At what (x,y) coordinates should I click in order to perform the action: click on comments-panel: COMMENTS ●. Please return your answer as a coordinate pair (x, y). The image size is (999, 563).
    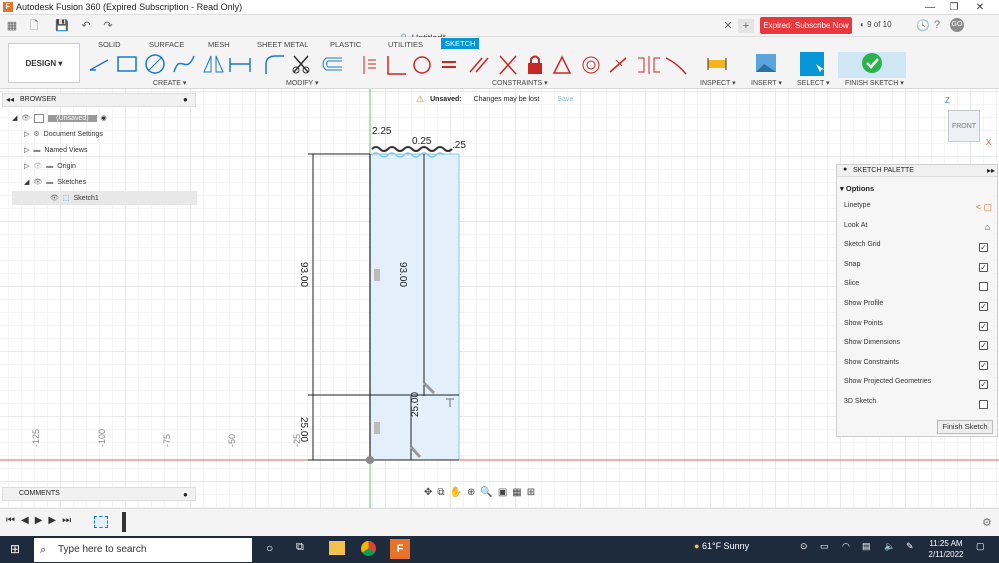
    Looking at the image, I should click on (99, 494).